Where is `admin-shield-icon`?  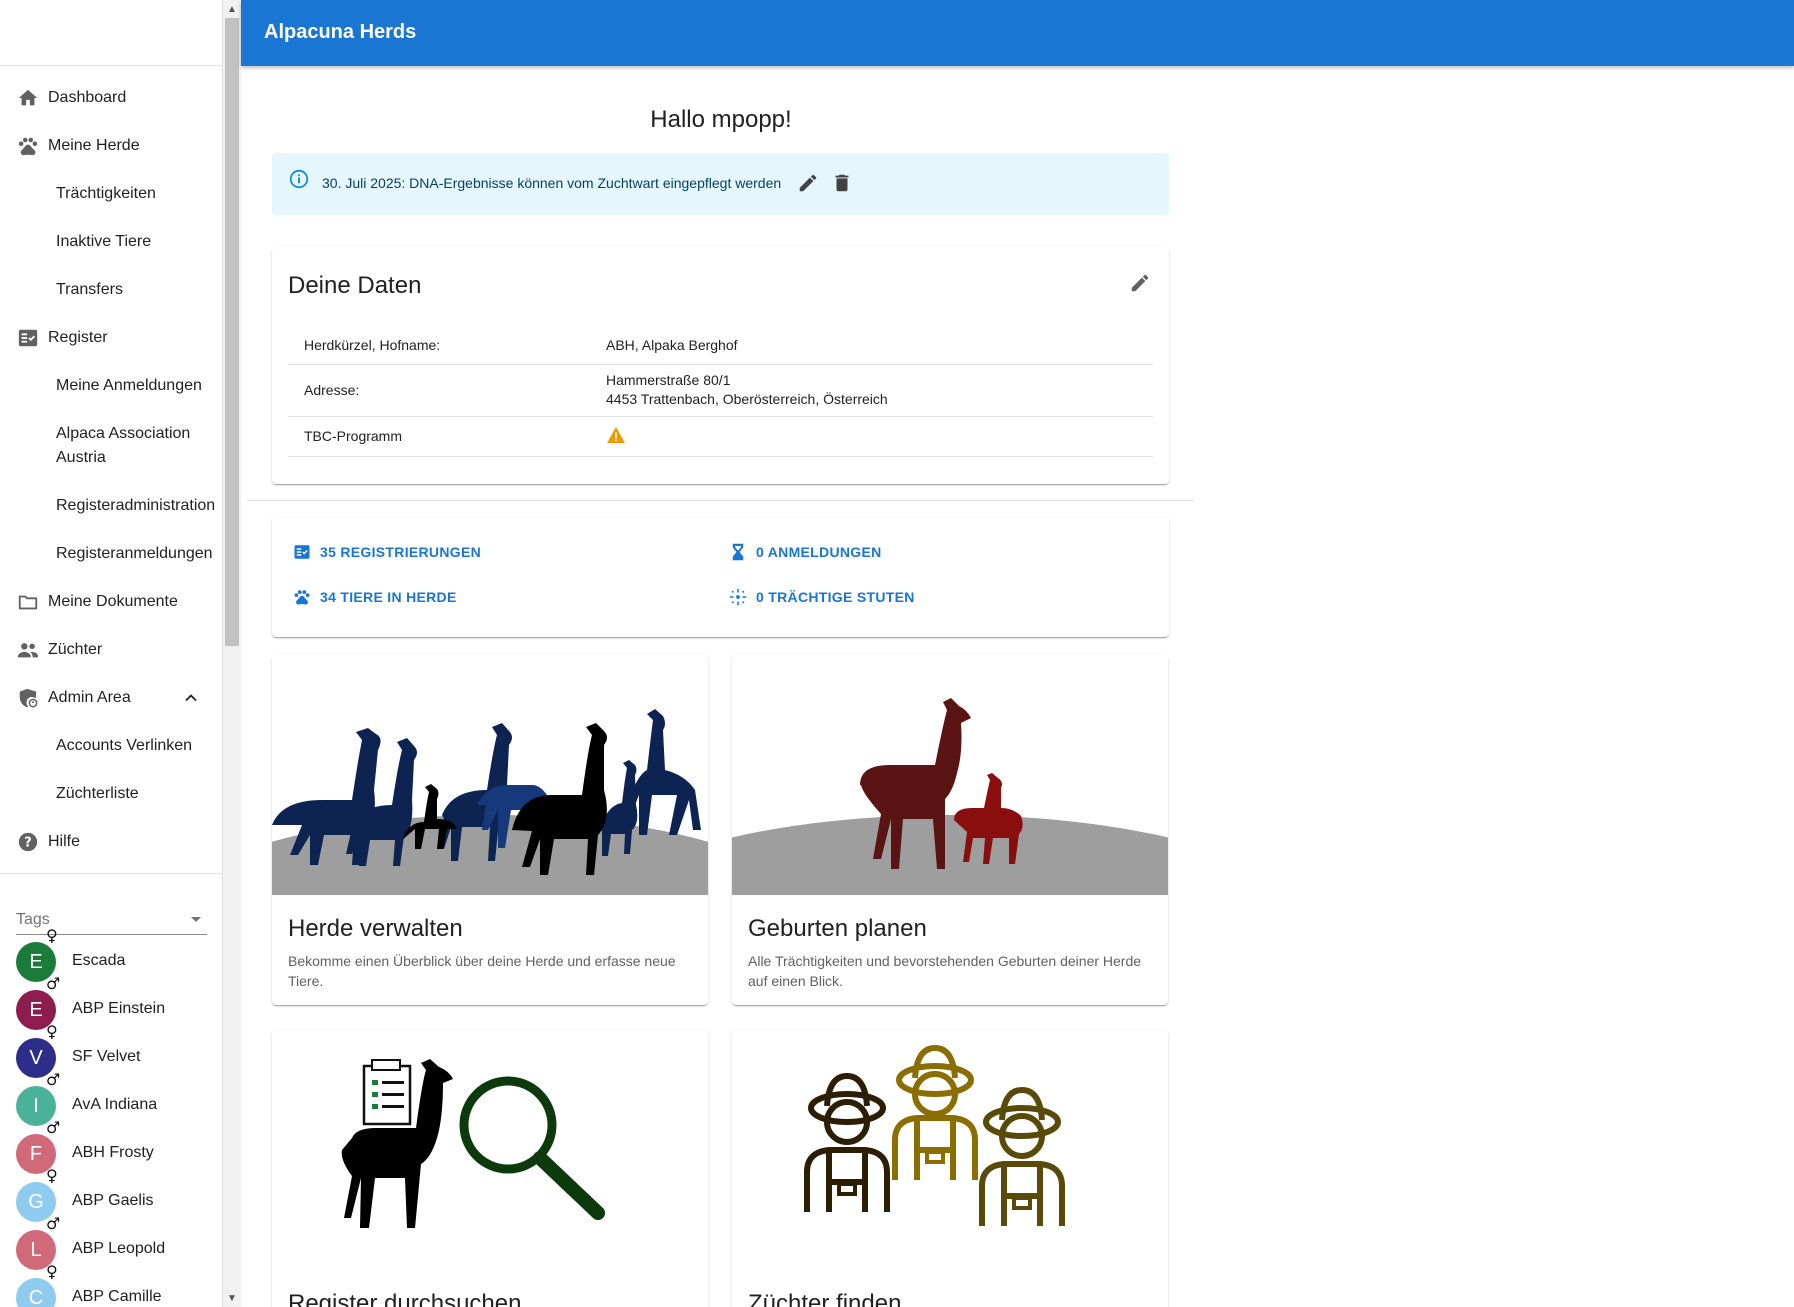
admin-shield-icon is located at coordinates (28, 698).